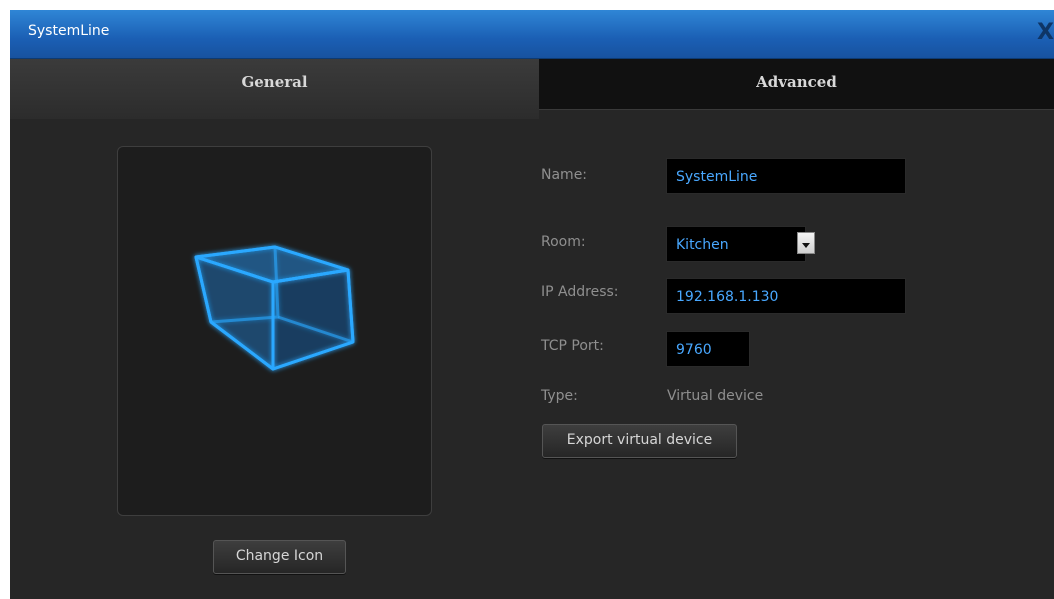 This screenshot has width=1054, height=599. I want to click on tab-bar: General Advanced, so click(532, 89).